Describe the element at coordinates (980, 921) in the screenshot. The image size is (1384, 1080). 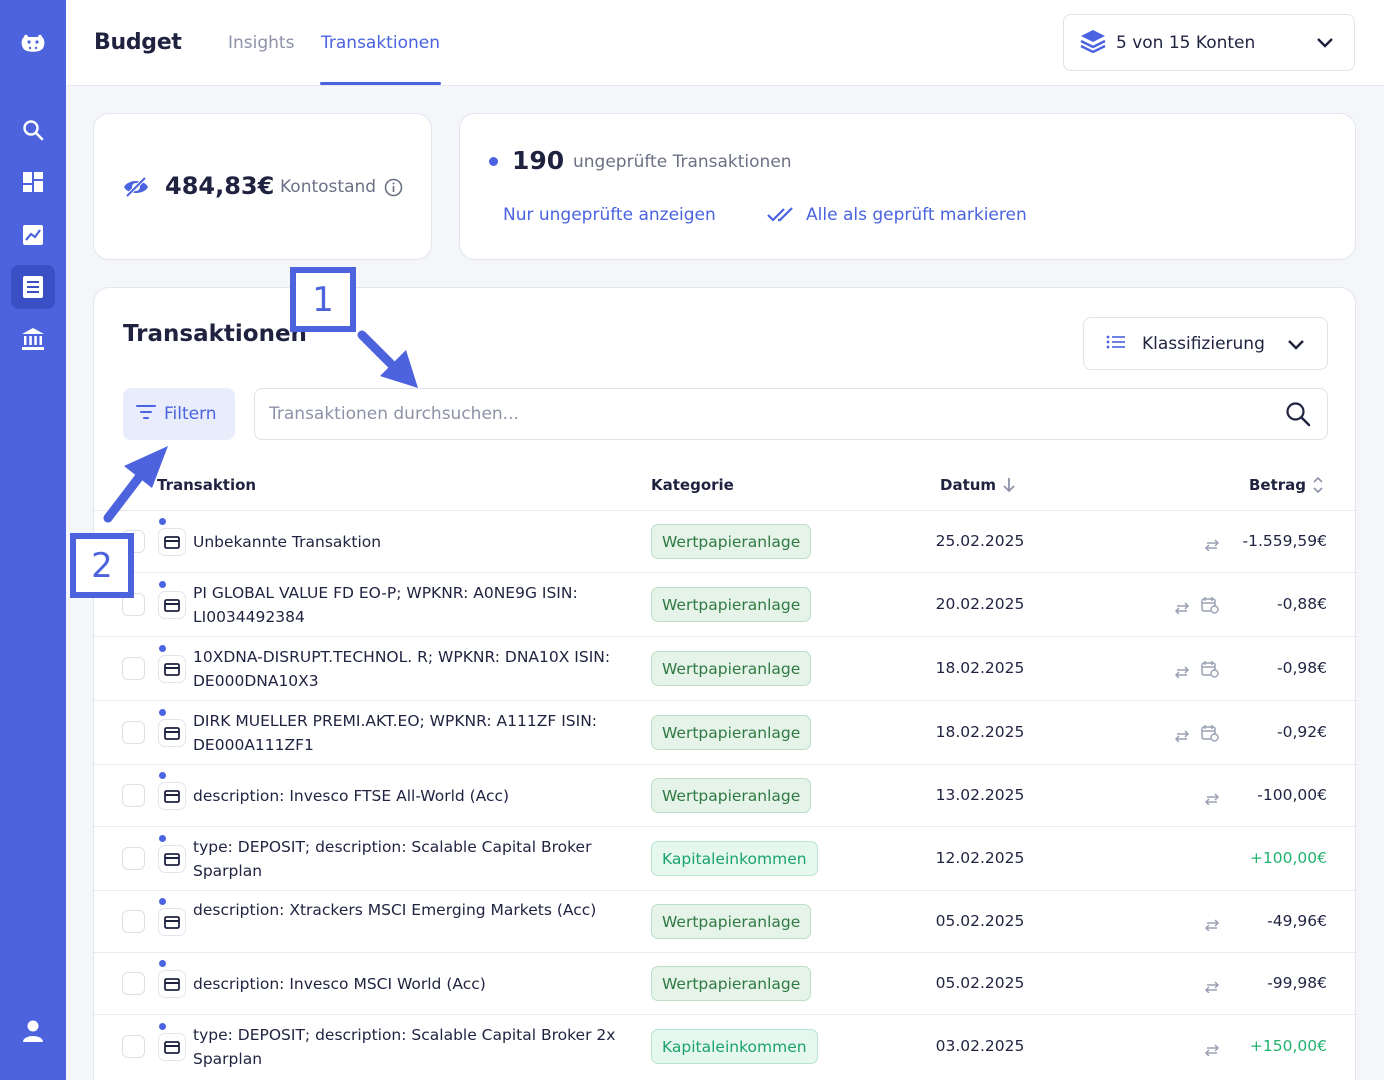
I see `transaction-date: 05.02.2025` at that location.